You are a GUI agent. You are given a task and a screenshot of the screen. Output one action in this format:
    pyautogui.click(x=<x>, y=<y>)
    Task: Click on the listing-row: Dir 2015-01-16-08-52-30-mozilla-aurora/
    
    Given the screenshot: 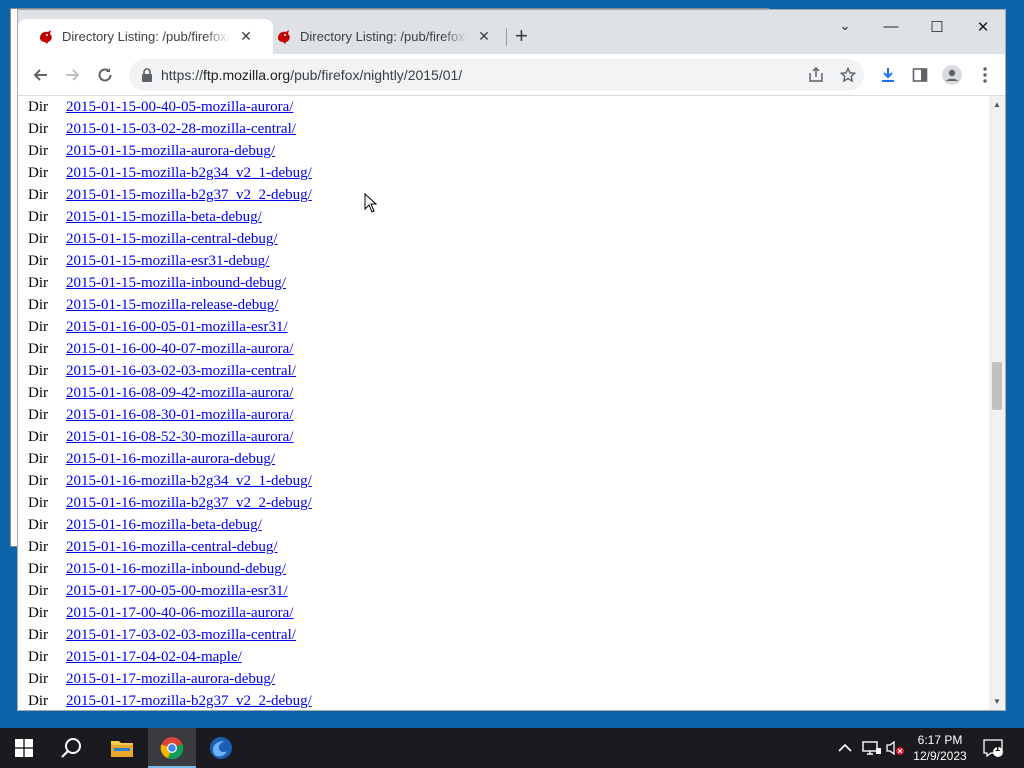 What is the action you would take?
    pyautogui.click(x=160, y=437)
    